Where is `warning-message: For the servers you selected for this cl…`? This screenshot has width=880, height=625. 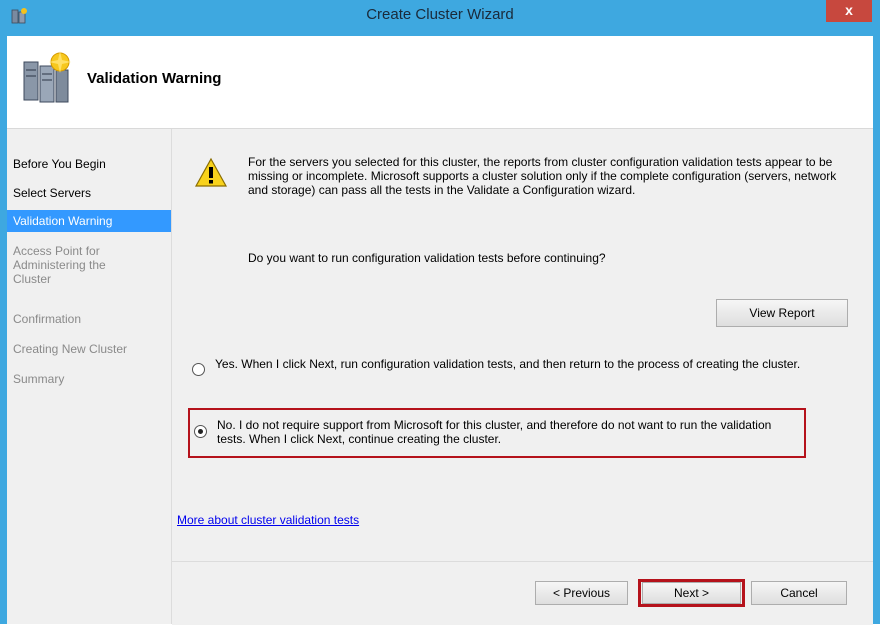 warning-message: For the servers you selected for this cl… is located at coordinates (542, 176).